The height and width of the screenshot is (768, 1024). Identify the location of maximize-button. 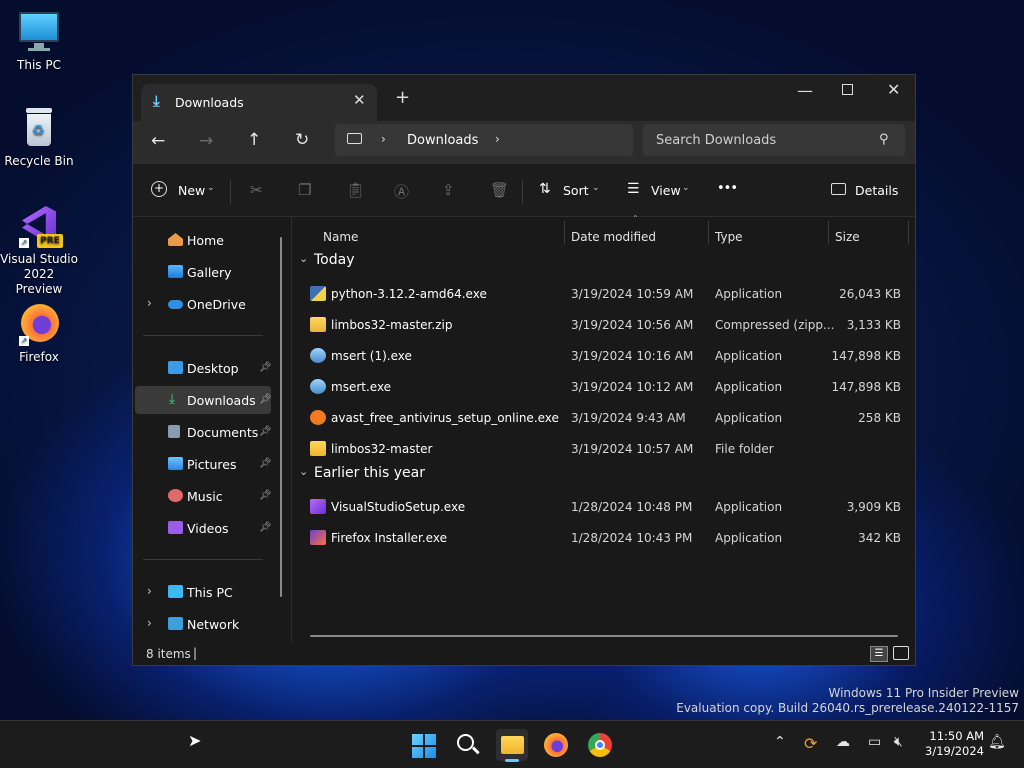
(847, 89).